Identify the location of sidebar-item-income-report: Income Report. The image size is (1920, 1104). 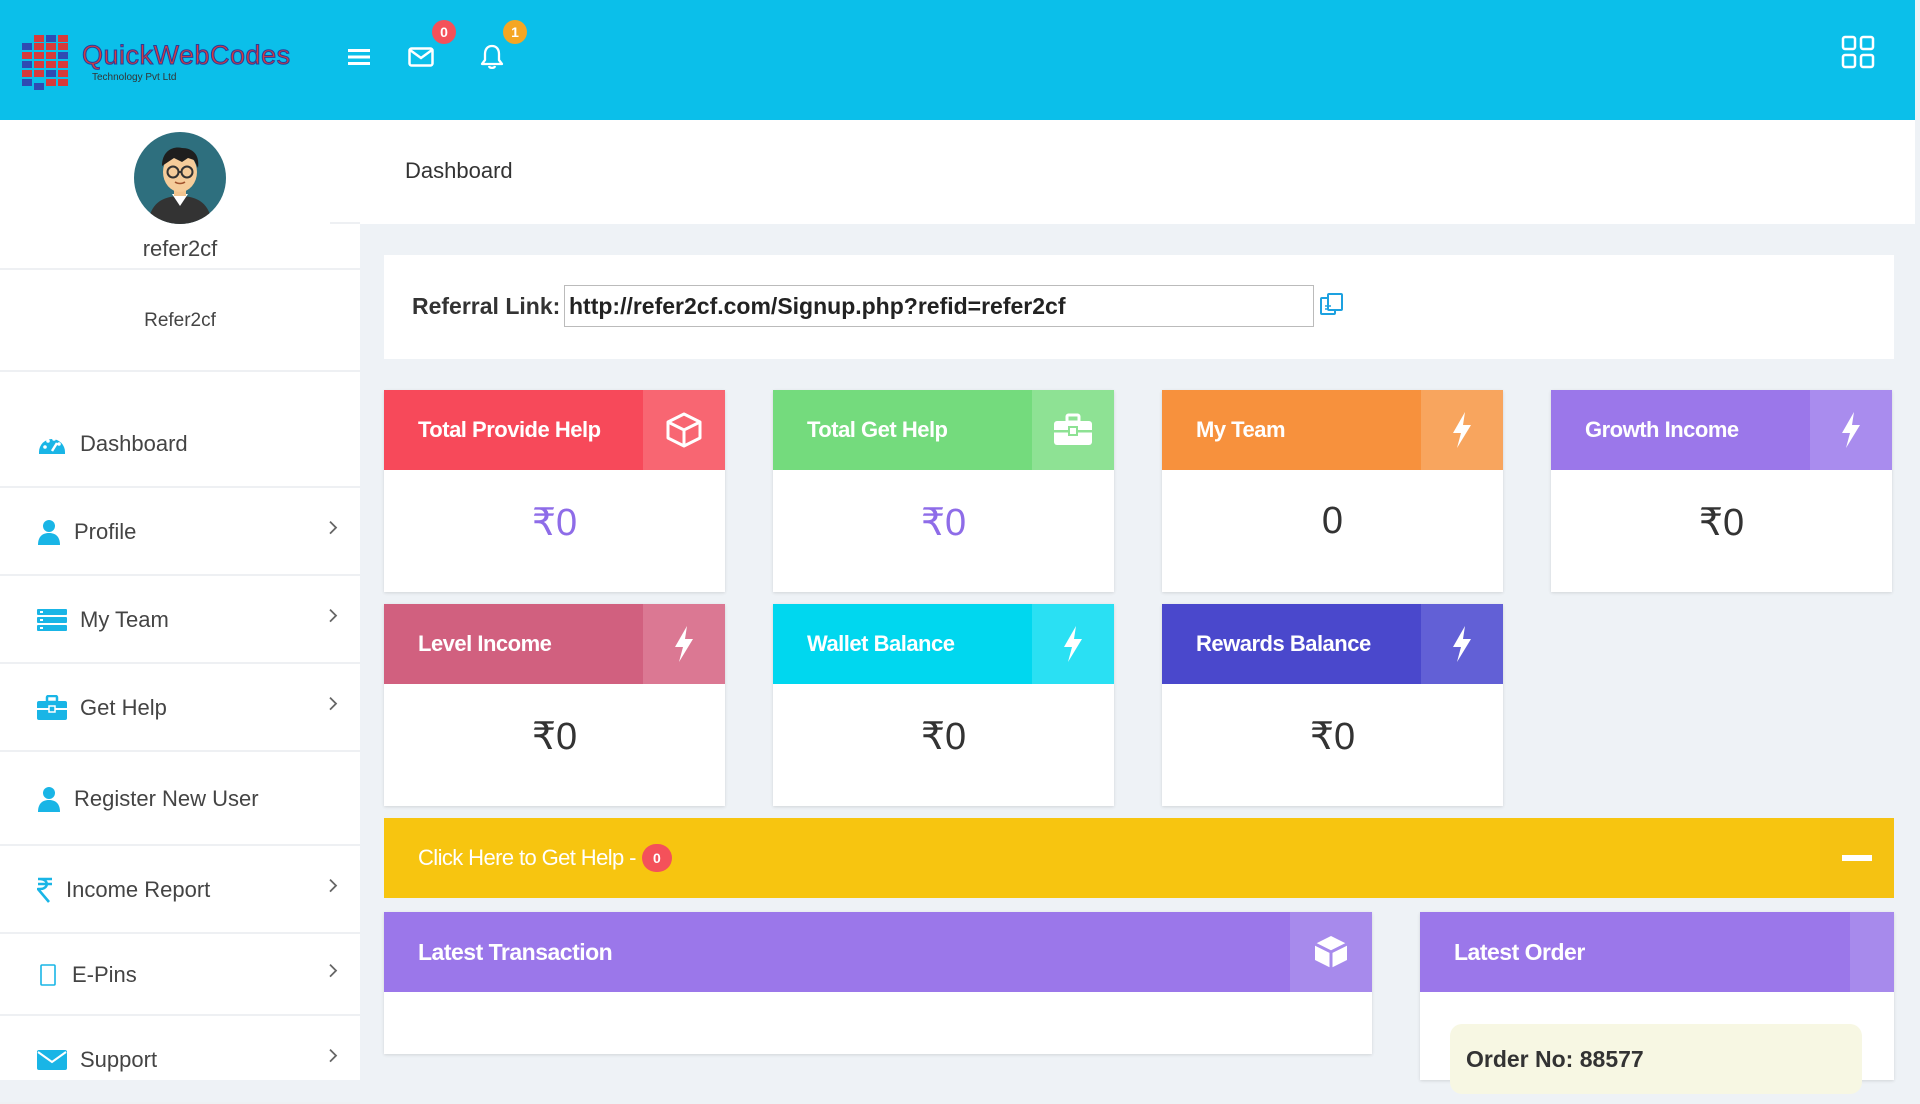
(180, 891).